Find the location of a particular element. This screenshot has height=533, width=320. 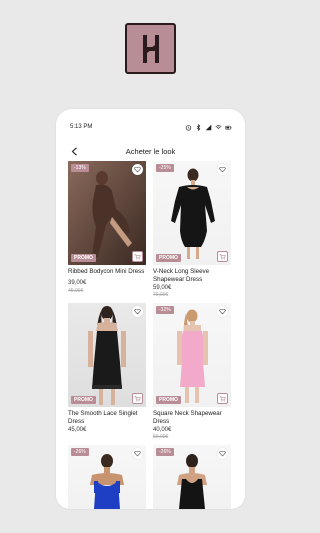

product-old-price: 45,00€ is located at coordinates (76, 291).